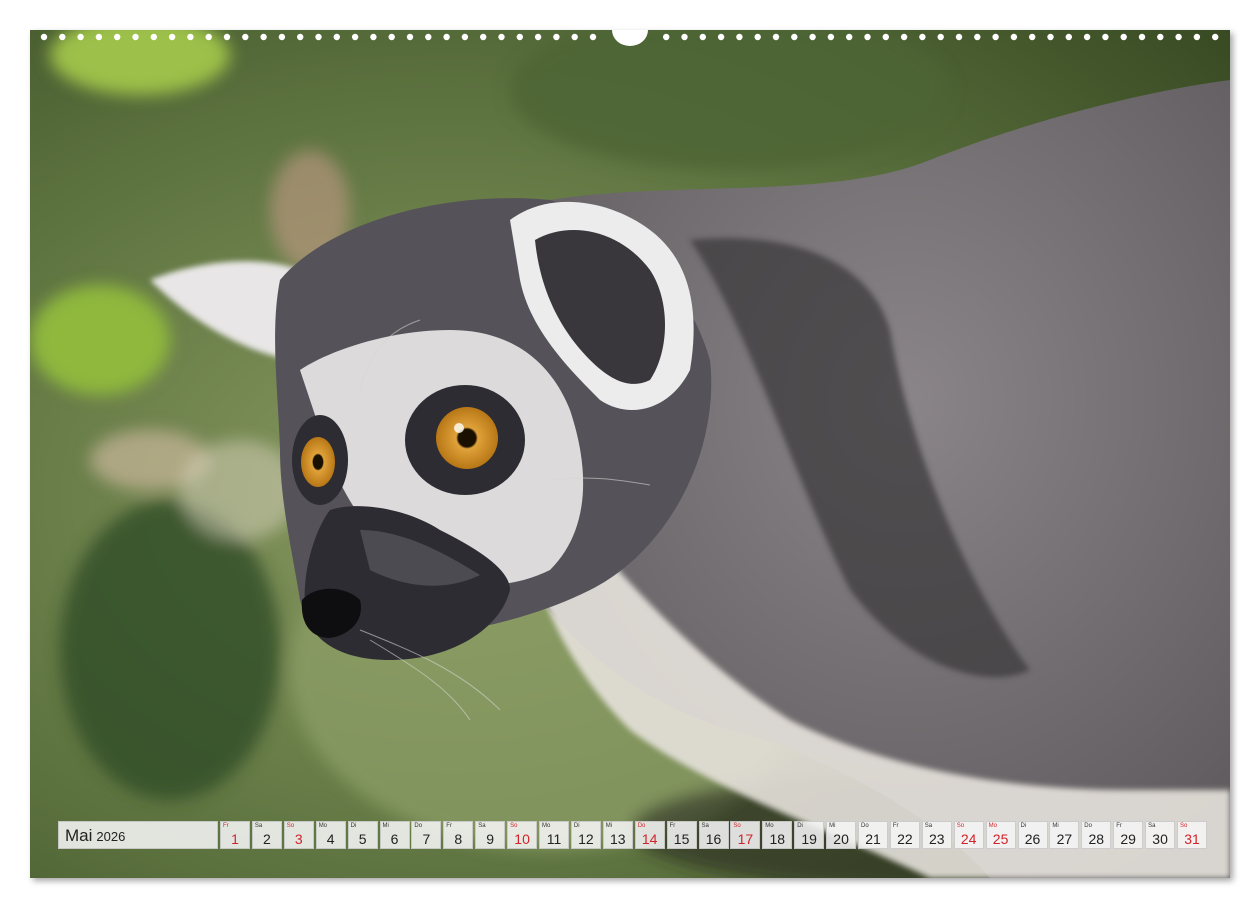 The image size is (1260, 908). What do you see at coordinates (1096, 835) in the screenshot?
I see `day-cell: Do 28` at bounding box center [1096, 835].